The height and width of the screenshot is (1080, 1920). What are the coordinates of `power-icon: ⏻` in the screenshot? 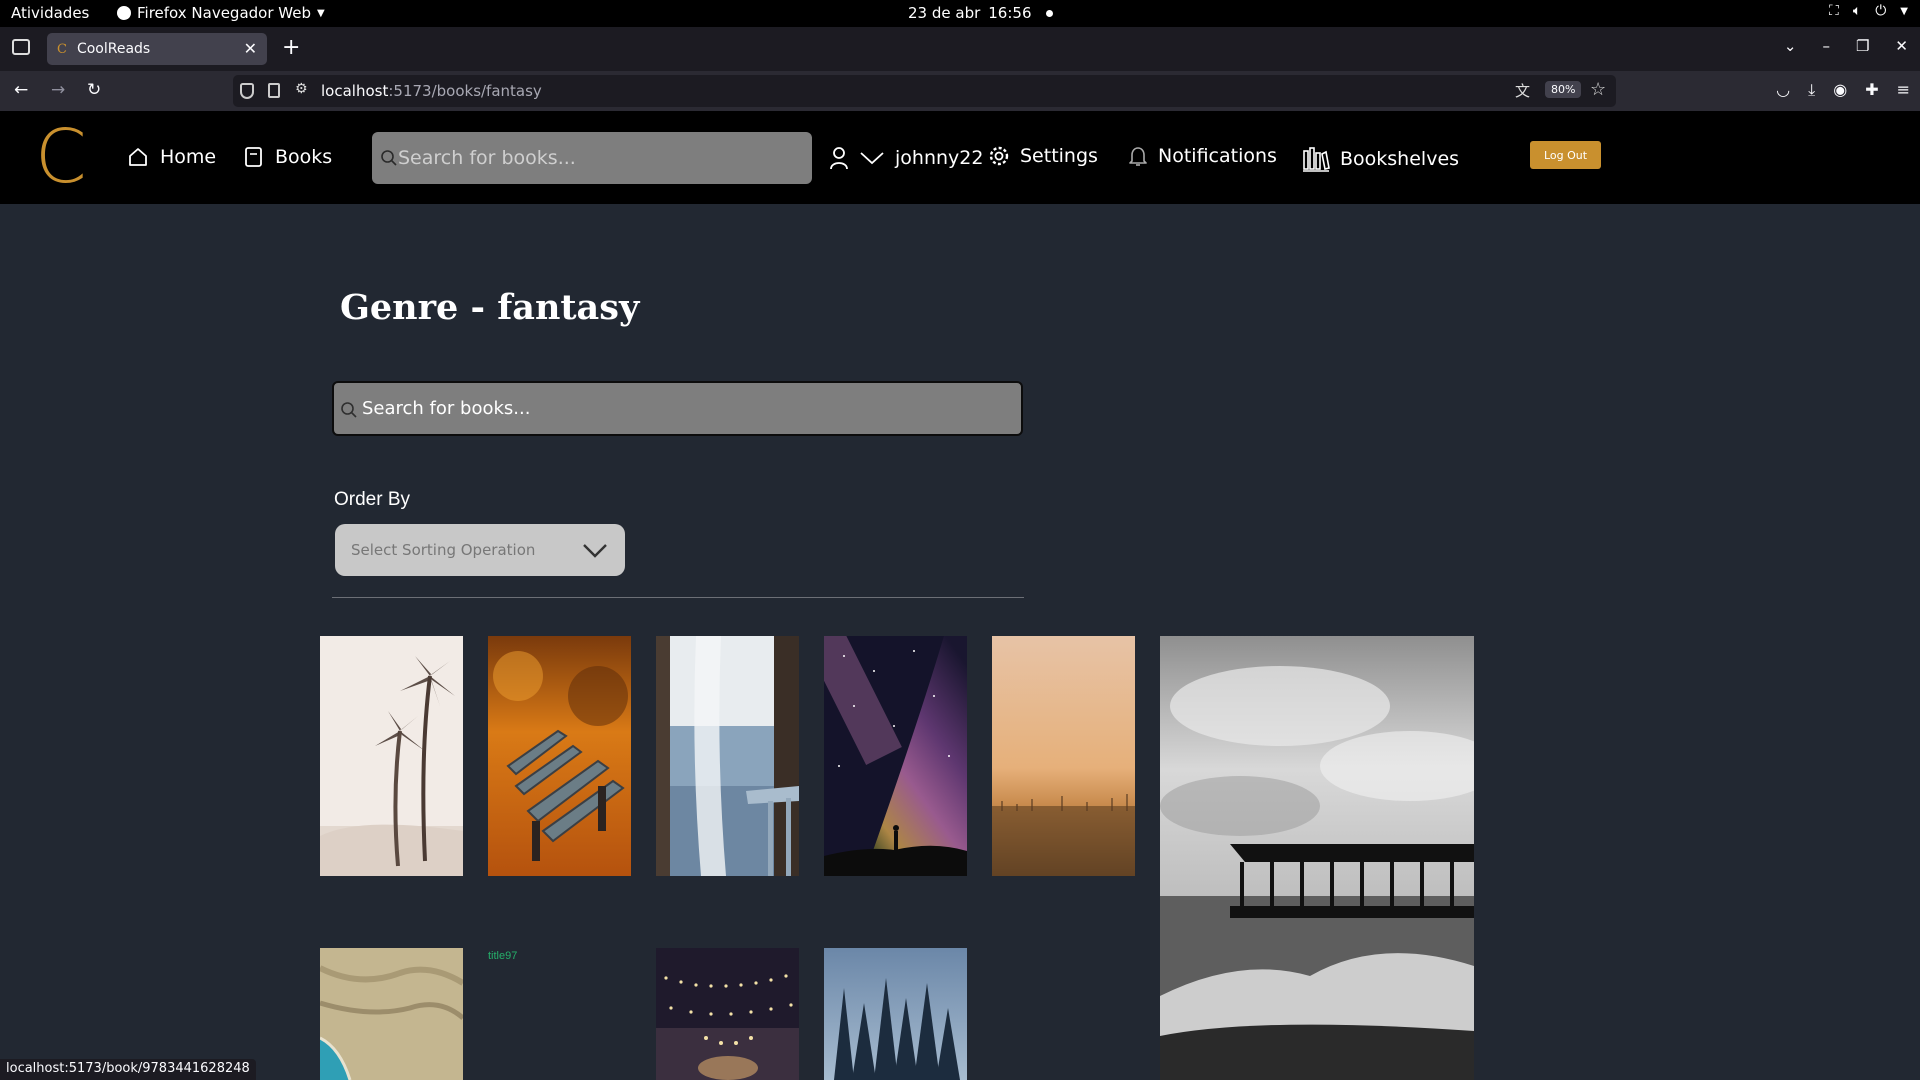 It's located at (1881, 11).